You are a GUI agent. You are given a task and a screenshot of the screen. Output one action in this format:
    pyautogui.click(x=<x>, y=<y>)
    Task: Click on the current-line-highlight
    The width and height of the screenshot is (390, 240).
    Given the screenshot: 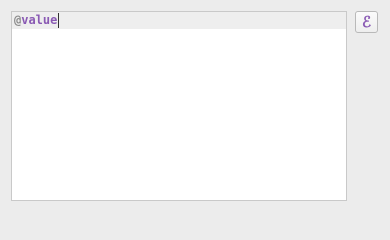 What is the action you would take?
    pyautogui.click(x=179, y=20)
    